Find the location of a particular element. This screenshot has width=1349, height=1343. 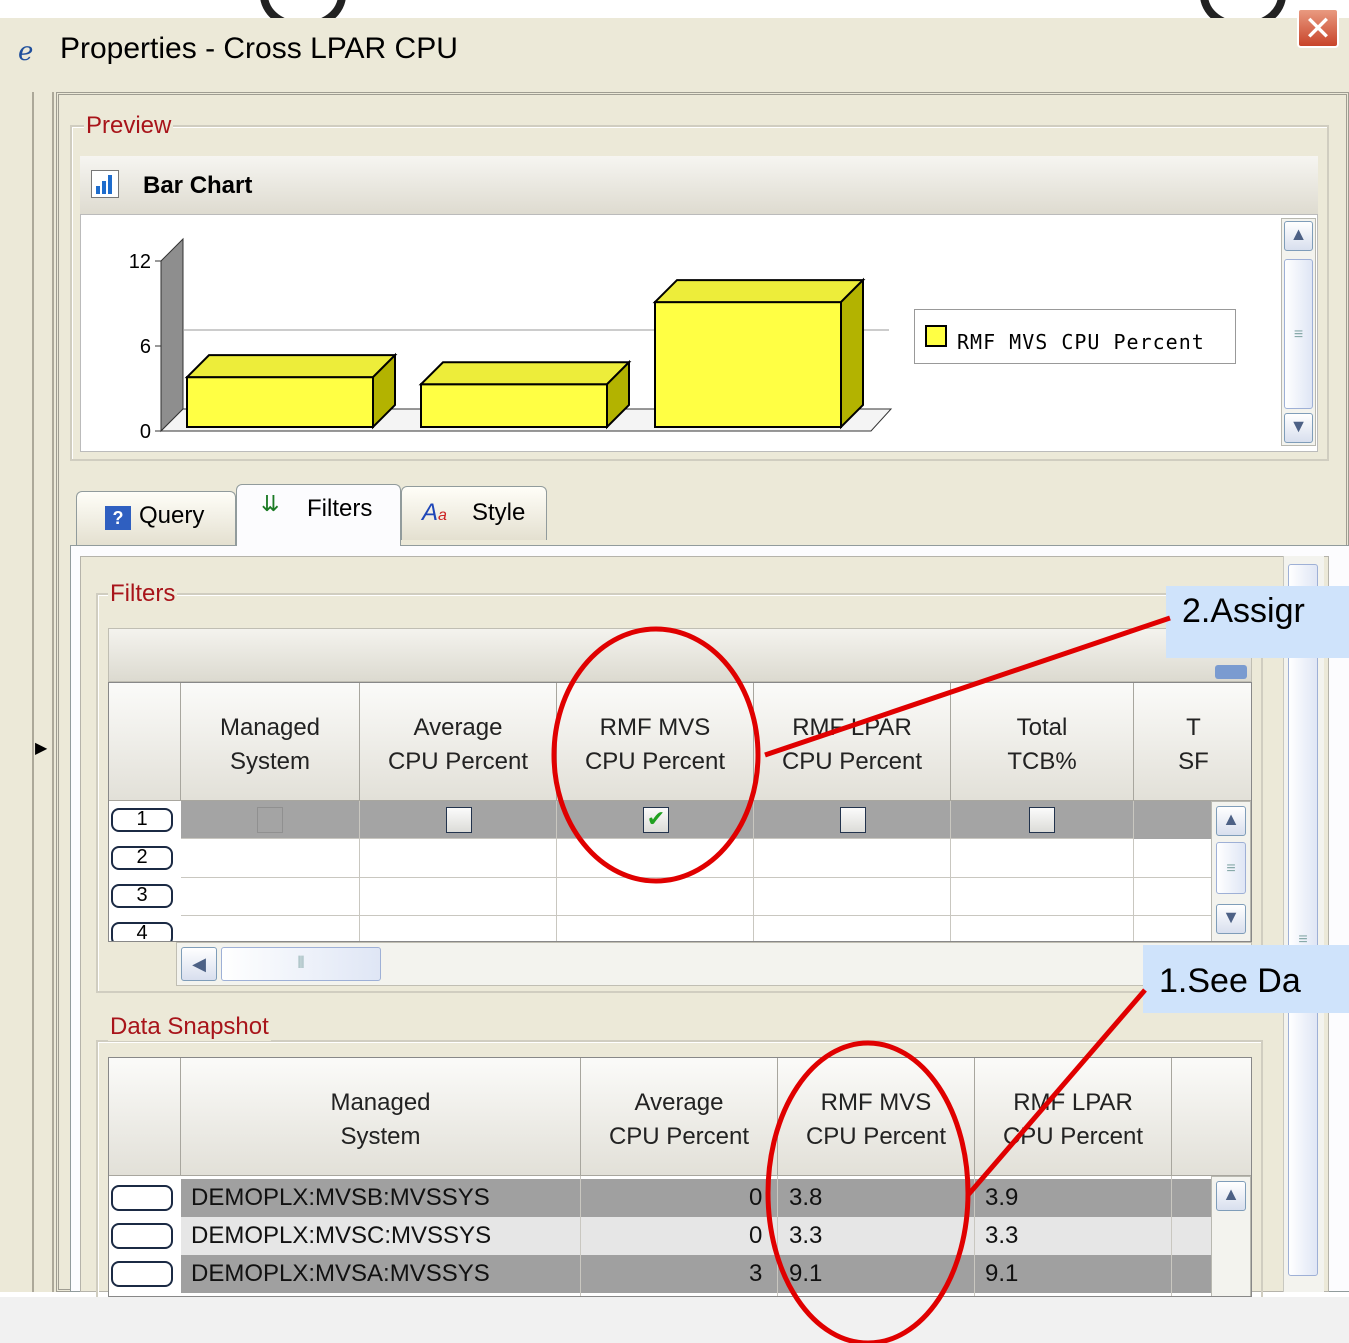

checkbox-rmf-mvs-cpu: ✔ is located at coordinates (656, 820).